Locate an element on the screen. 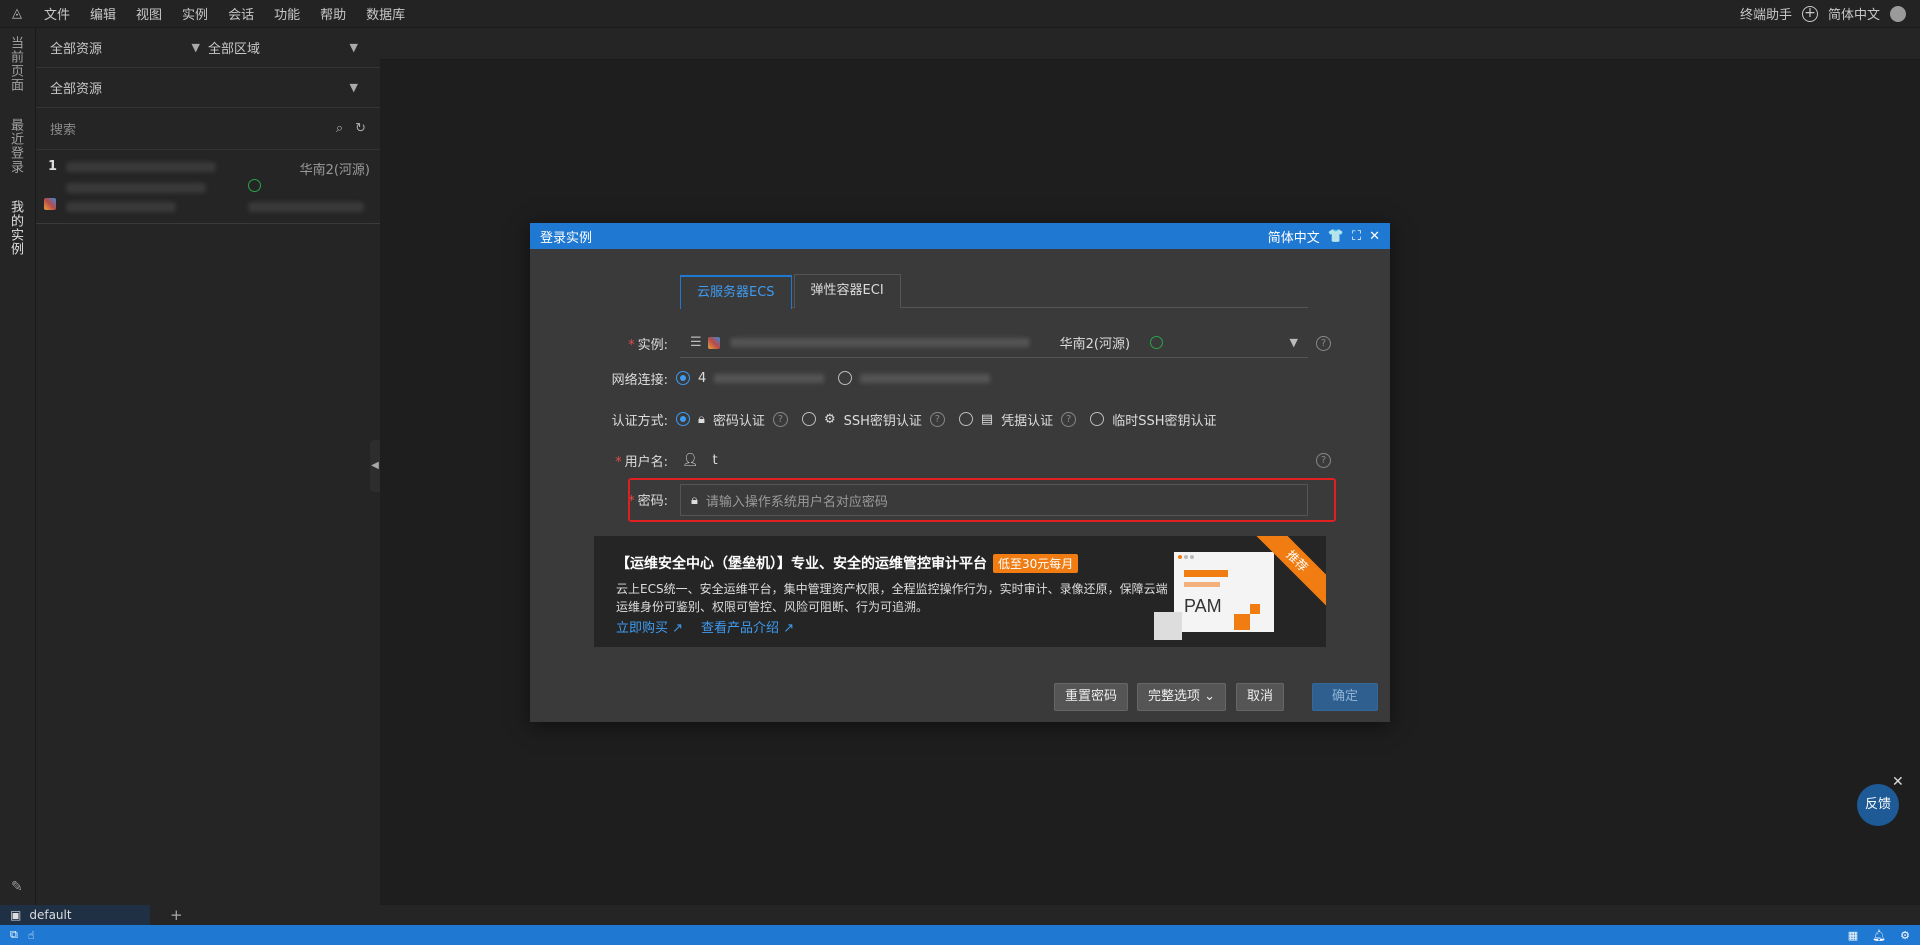  price-badge: 低至30元每月 is located at coordinates (1036, 563).